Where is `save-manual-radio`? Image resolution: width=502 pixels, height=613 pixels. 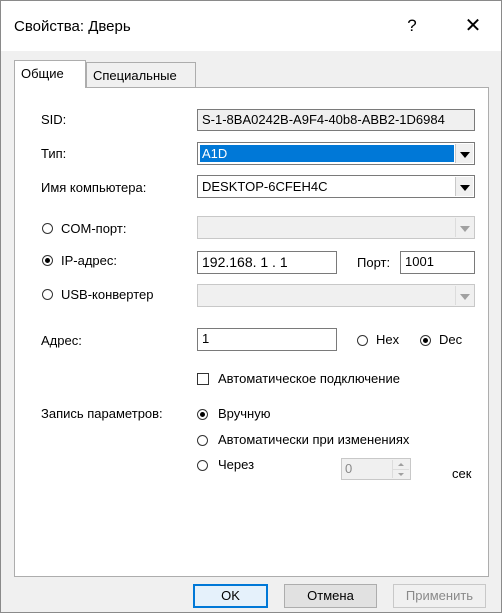 save-manual-radio is located at coordinates (202, 414).